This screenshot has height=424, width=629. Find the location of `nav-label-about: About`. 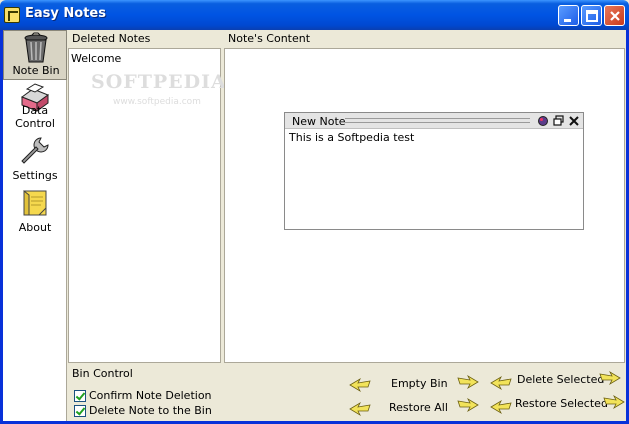

nav-label-about: About is located at coordinates (35, 227).